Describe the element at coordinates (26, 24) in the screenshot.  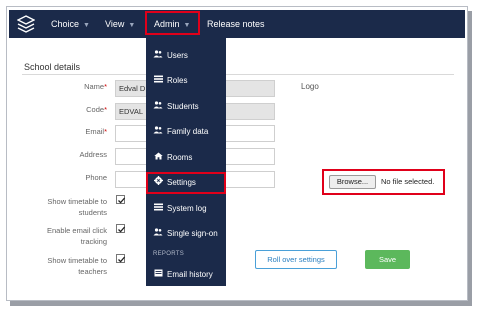
I see `app-logo-icon` at that location.